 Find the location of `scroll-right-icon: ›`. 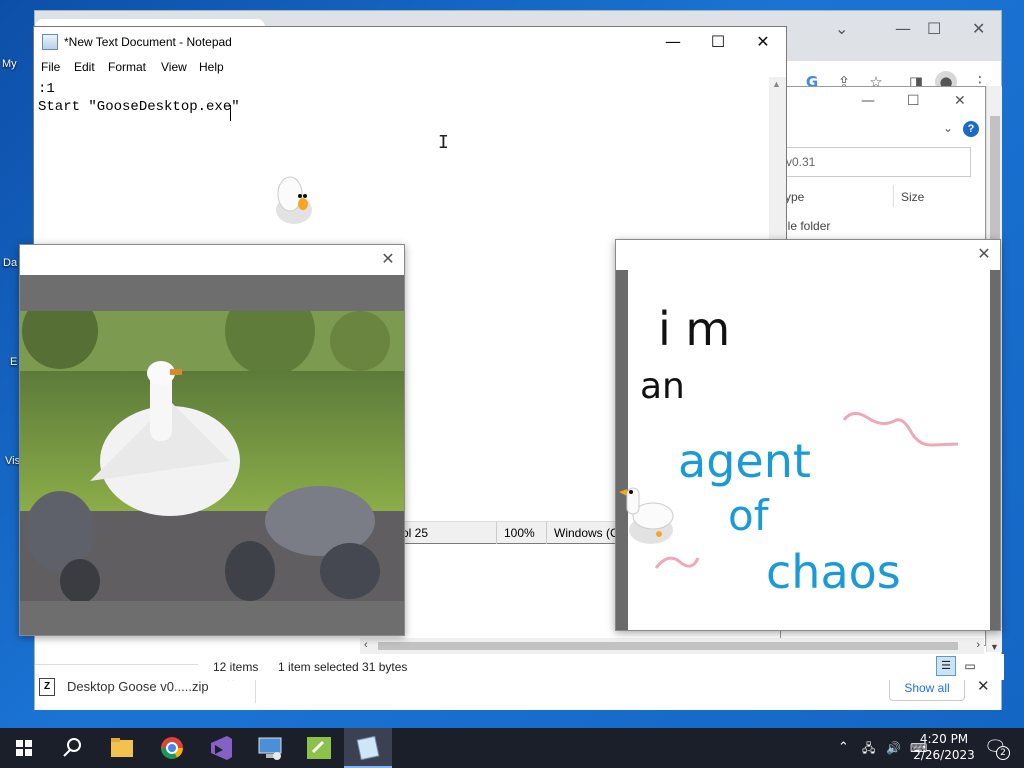

scroll-right-icon: › is located at coordinates (978, 645).